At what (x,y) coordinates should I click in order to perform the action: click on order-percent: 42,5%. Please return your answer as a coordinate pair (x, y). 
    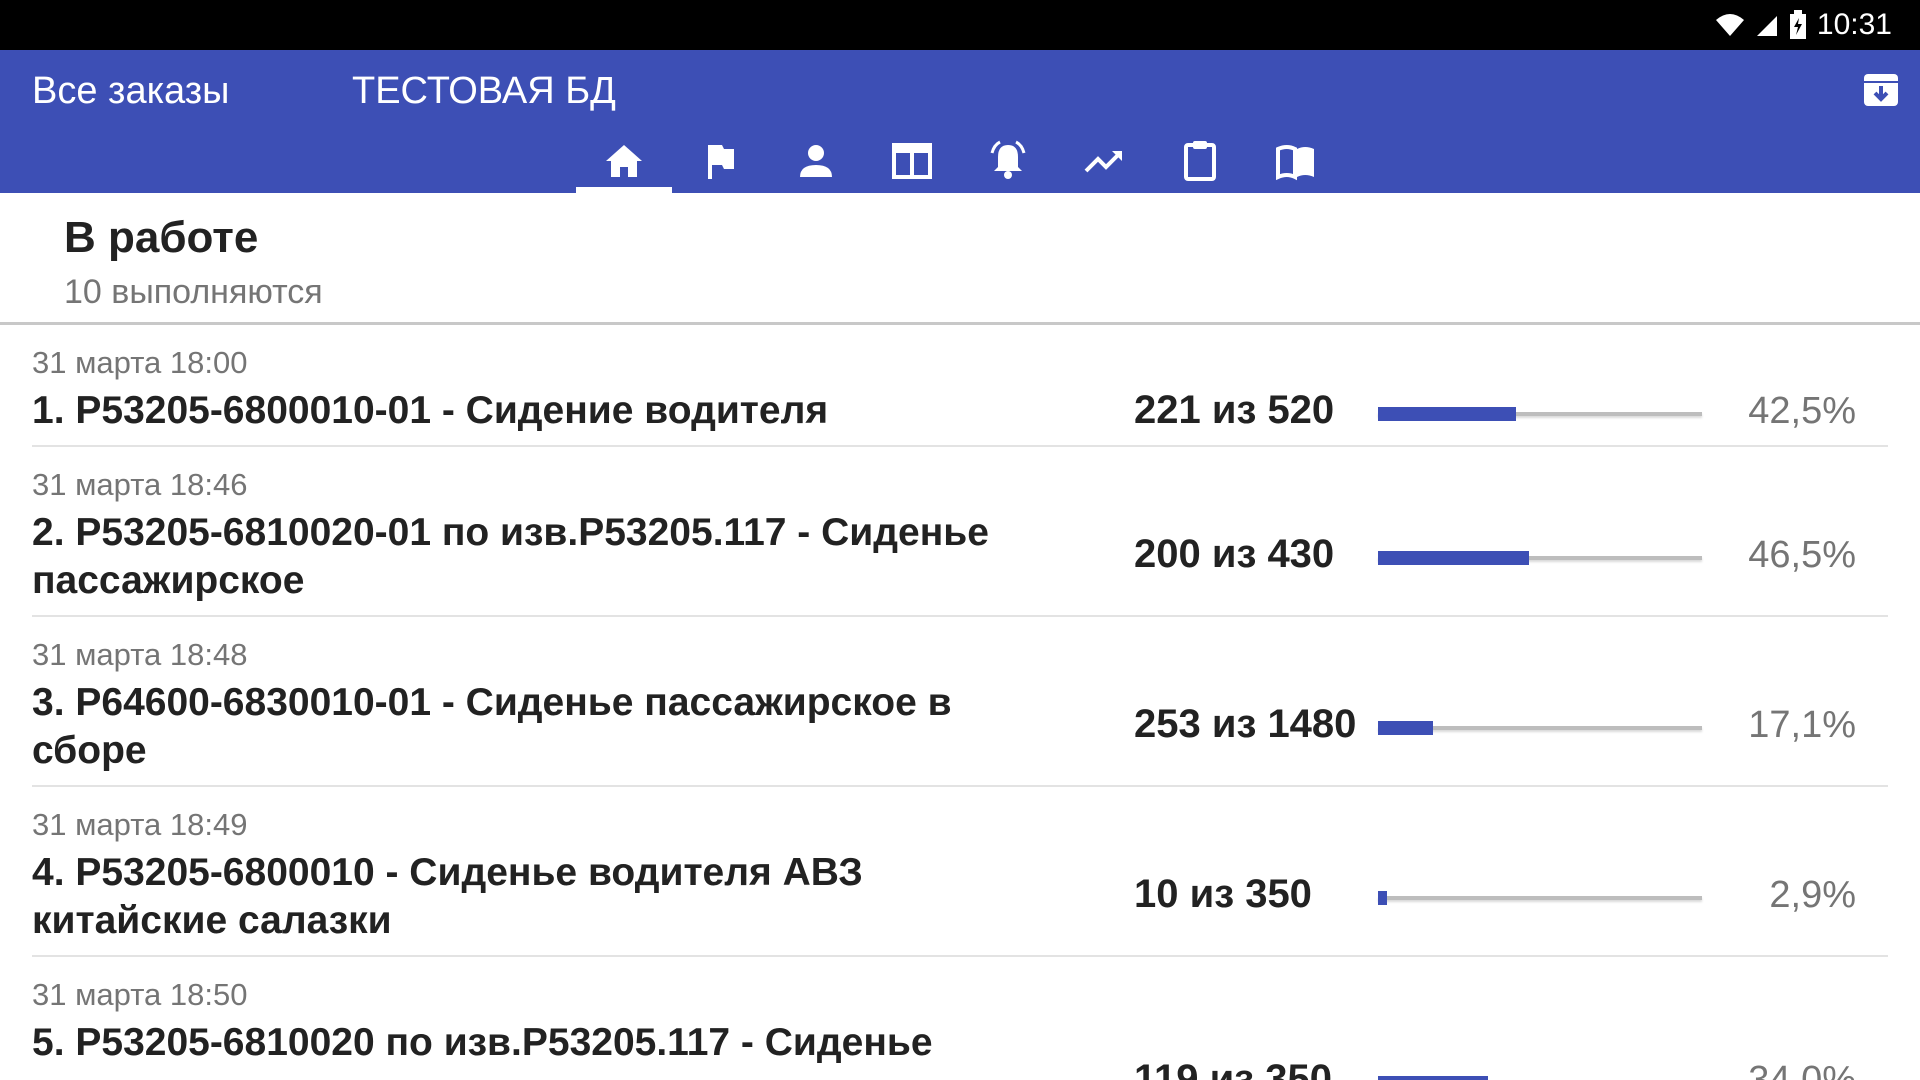
    Looking at the image, I should click on (1802, 411).